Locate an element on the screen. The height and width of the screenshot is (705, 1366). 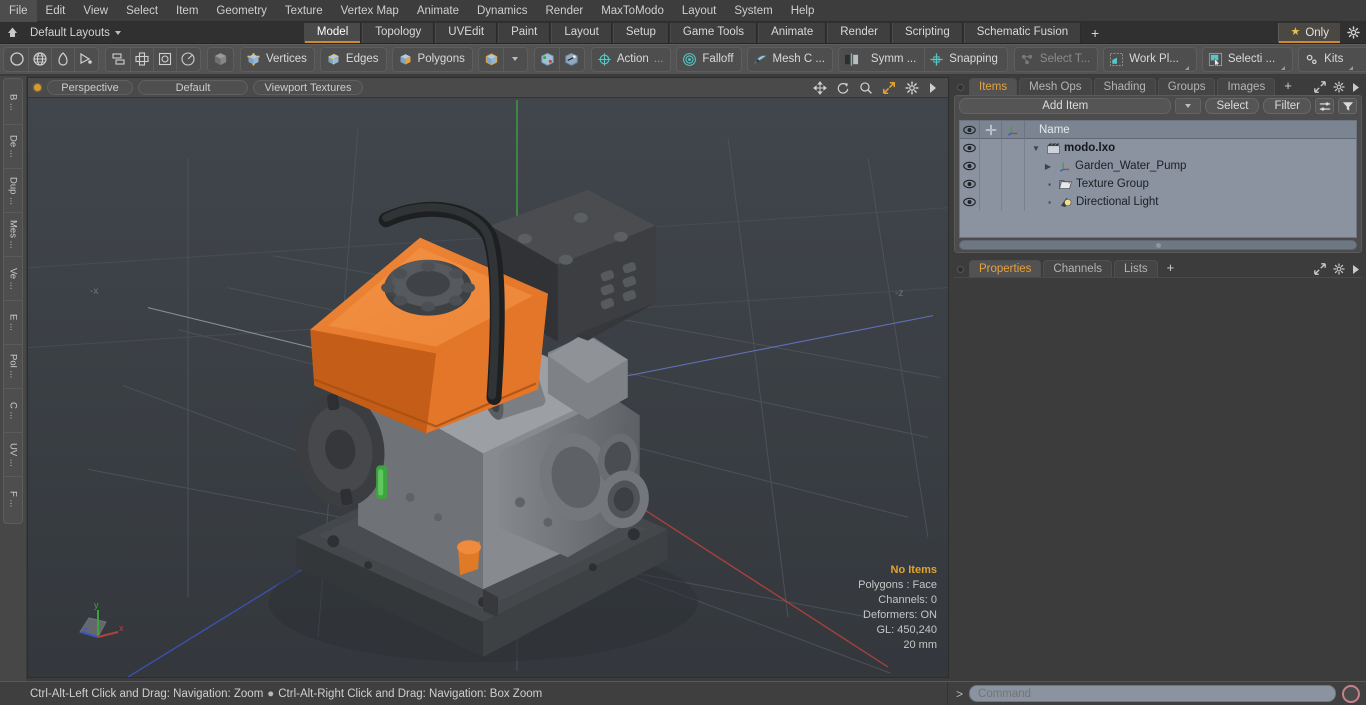
cube-icon is located at coordinates (220, 59).